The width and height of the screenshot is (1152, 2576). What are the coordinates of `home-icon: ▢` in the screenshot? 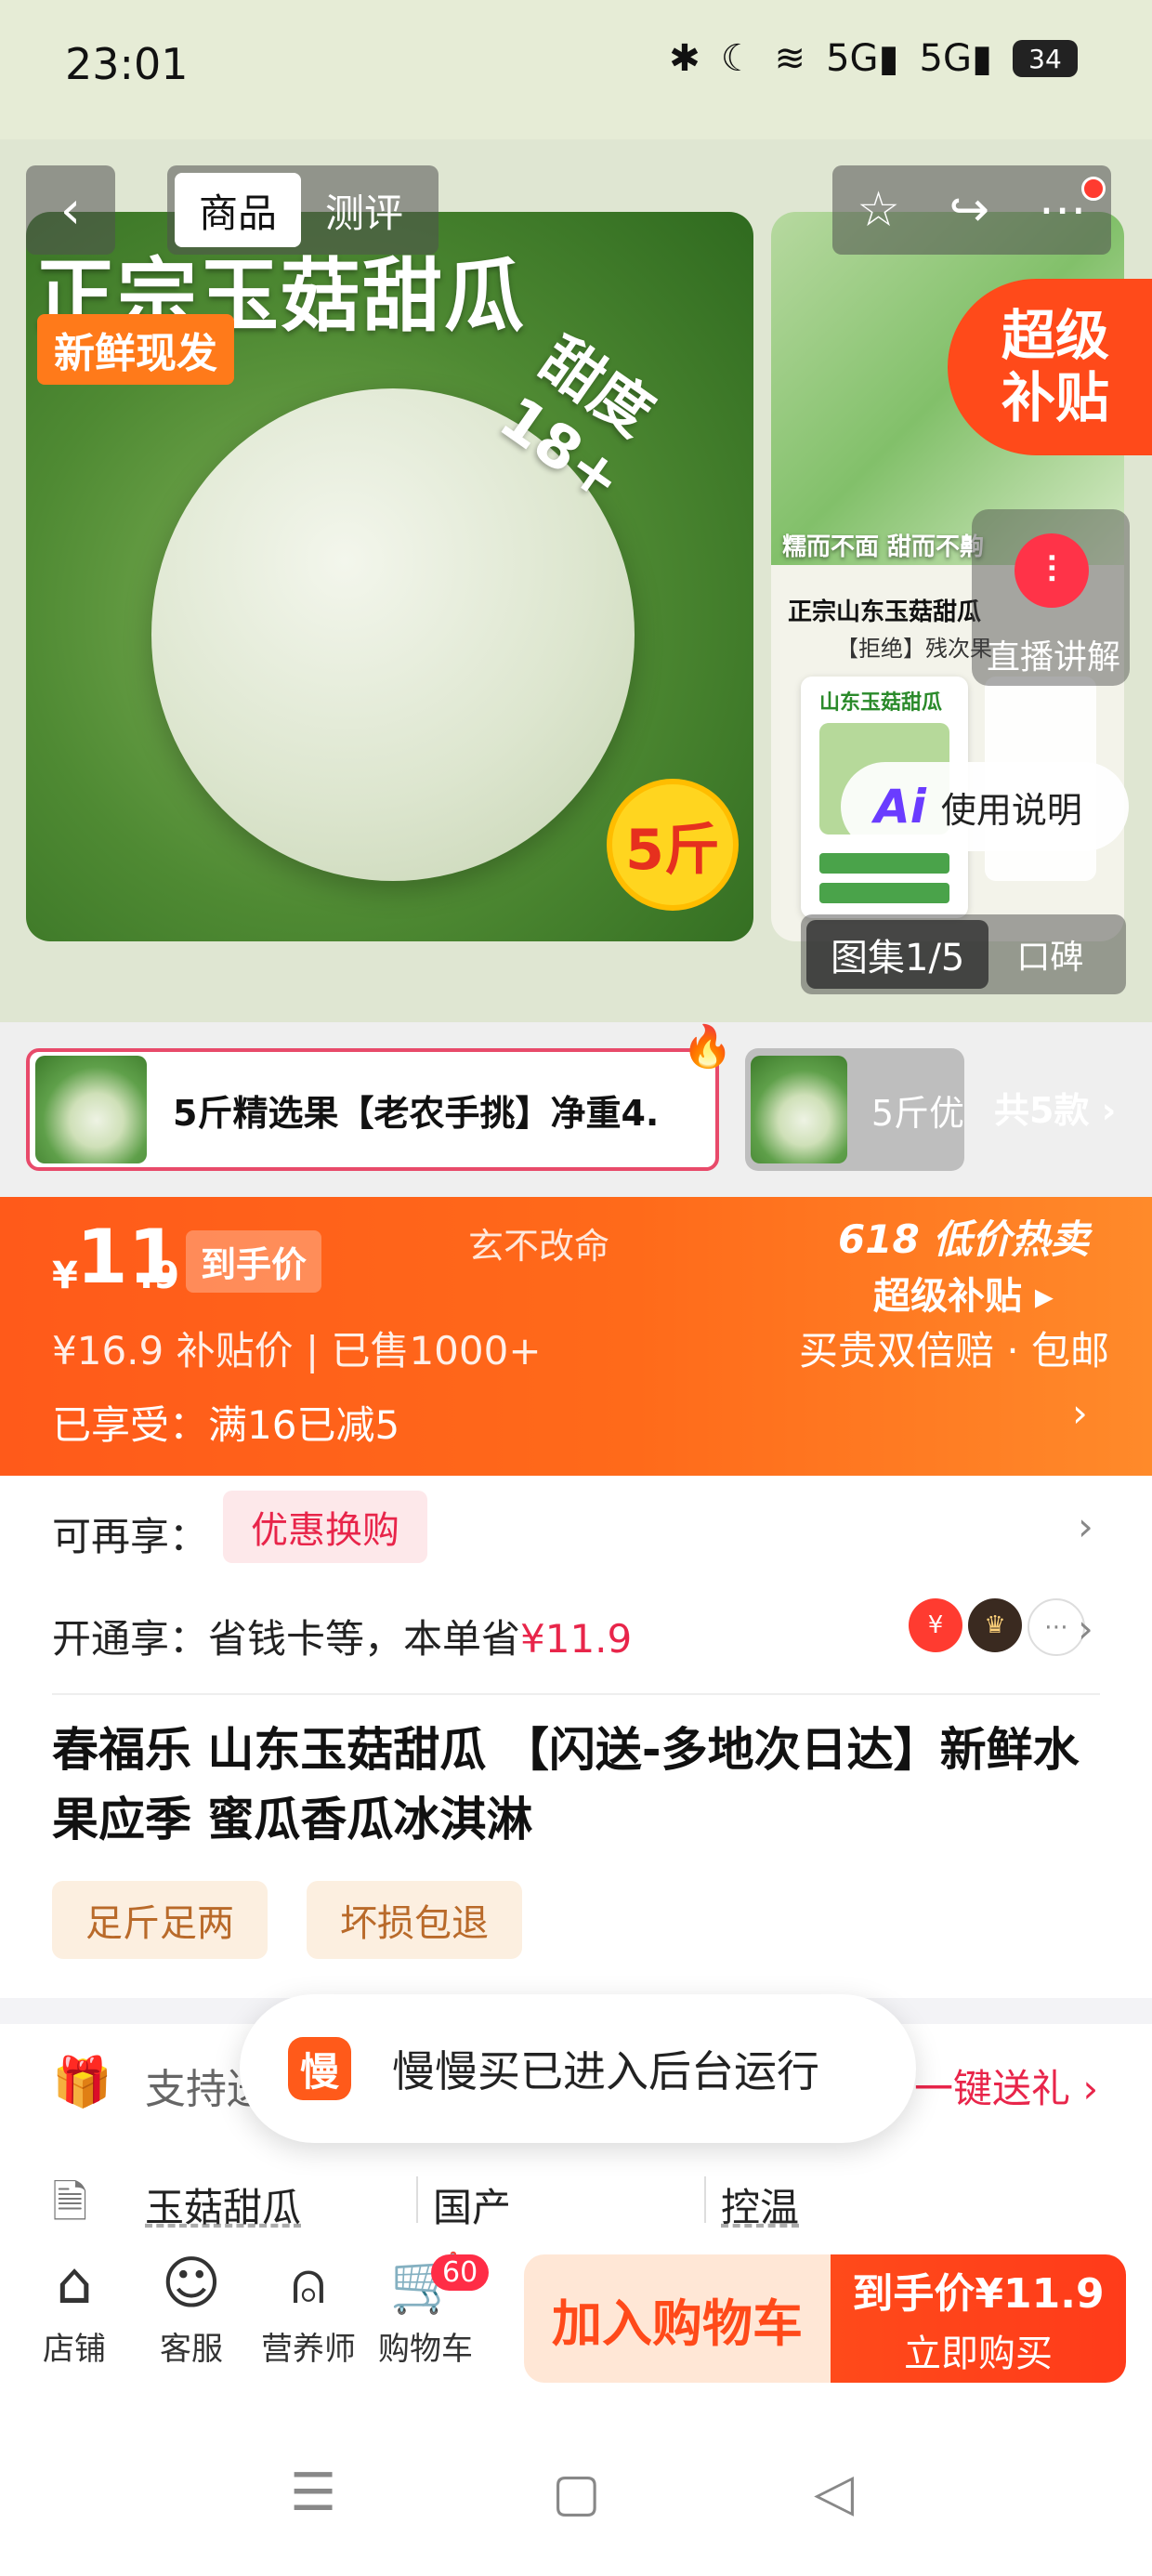 It's located at (576, 2493).